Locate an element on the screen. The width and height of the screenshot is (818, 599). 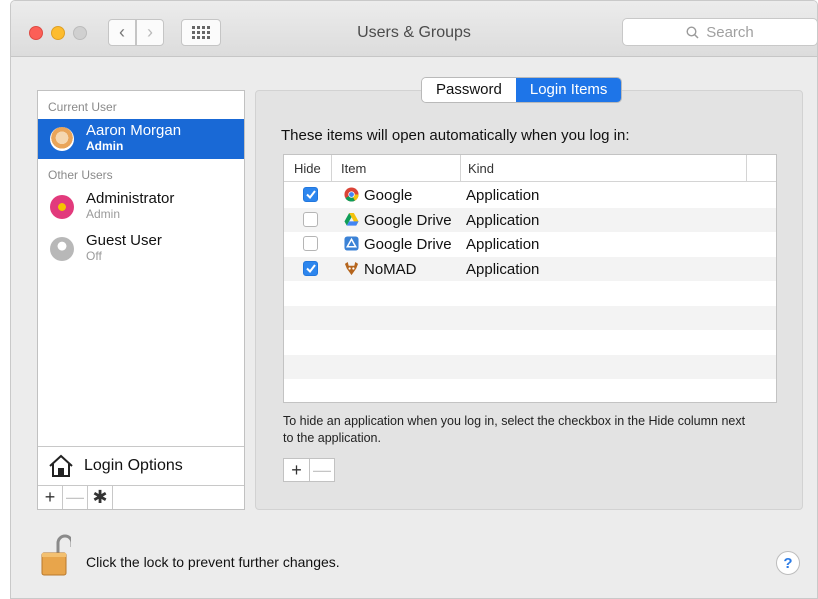
column-item: Item is located at coordinates (353, 168).